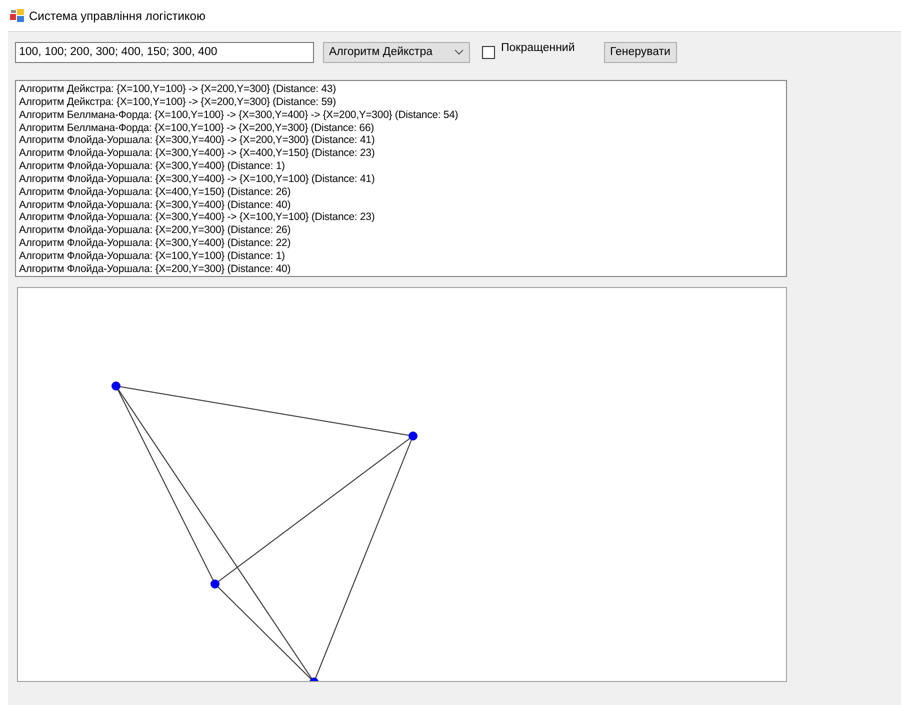 Image resolution: width=901 pixels, height=705 pixels. I want to click on list-item: Алгоритм Флойда-Уоршала: {X=300,Y=400} (Distance: 1), so click(401, 166).